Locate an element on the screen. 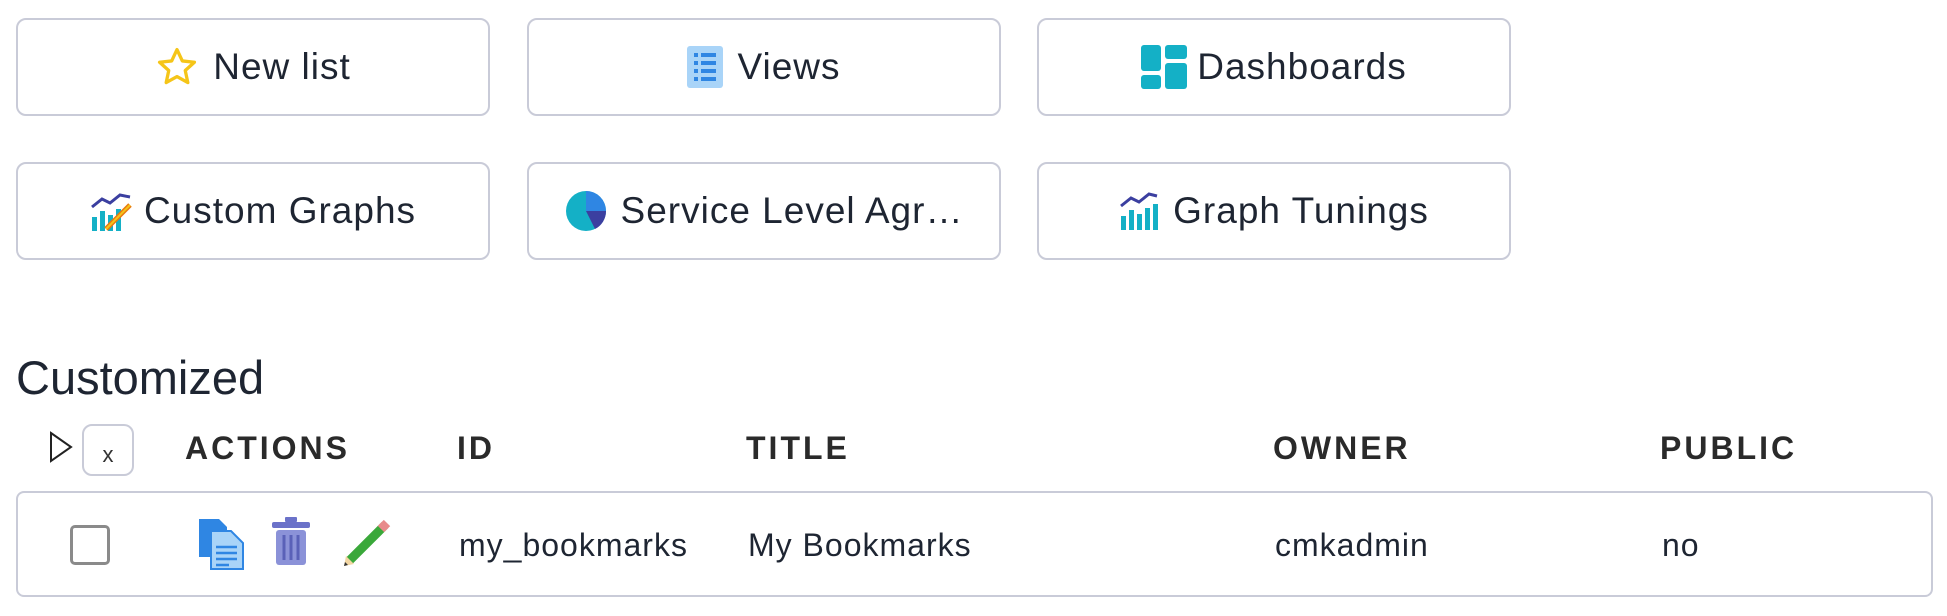 The height and width of the screenshot is (616, 1947). views-label: Views is located at coordinates (789, 66).